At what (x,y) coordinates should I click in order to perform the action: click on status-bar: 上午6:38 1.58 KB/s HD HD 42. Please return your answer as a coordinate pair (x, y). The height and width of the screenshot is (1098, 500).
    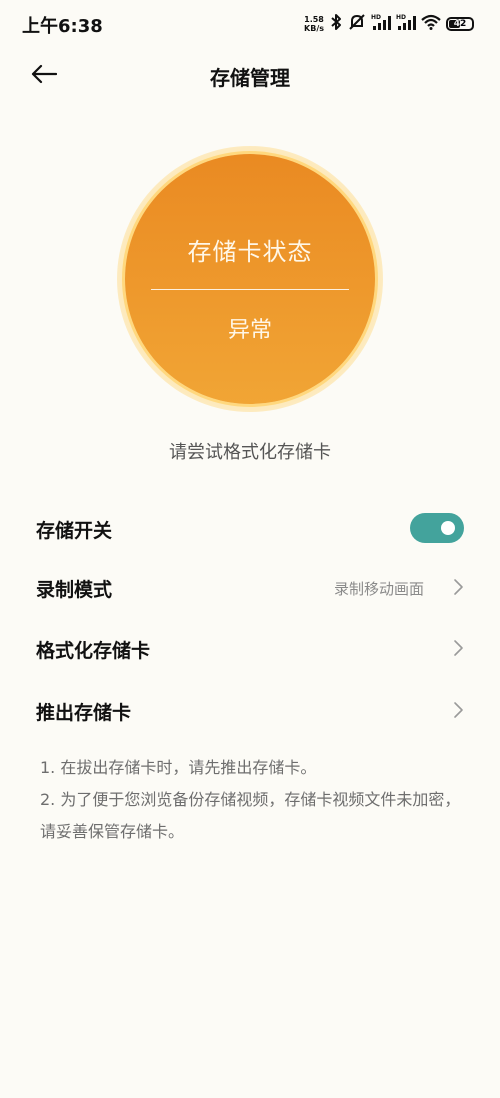
    Looking at the image, I should click on (250, 24).